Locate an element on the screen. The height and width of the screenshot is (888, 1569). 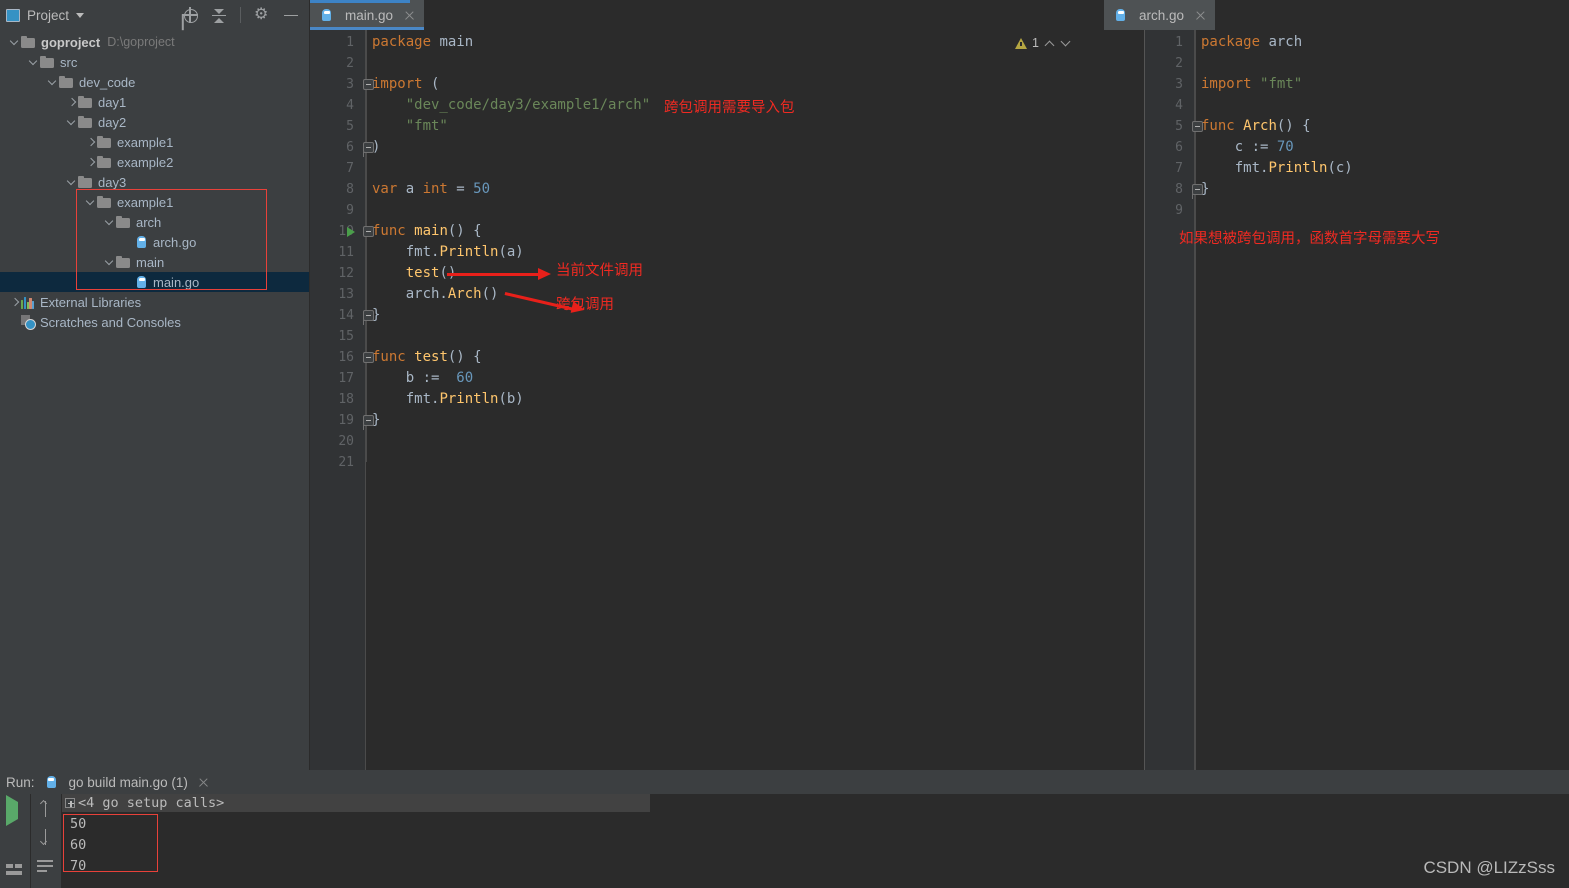
line-number: 8 is located at coordinates (1179, 189).